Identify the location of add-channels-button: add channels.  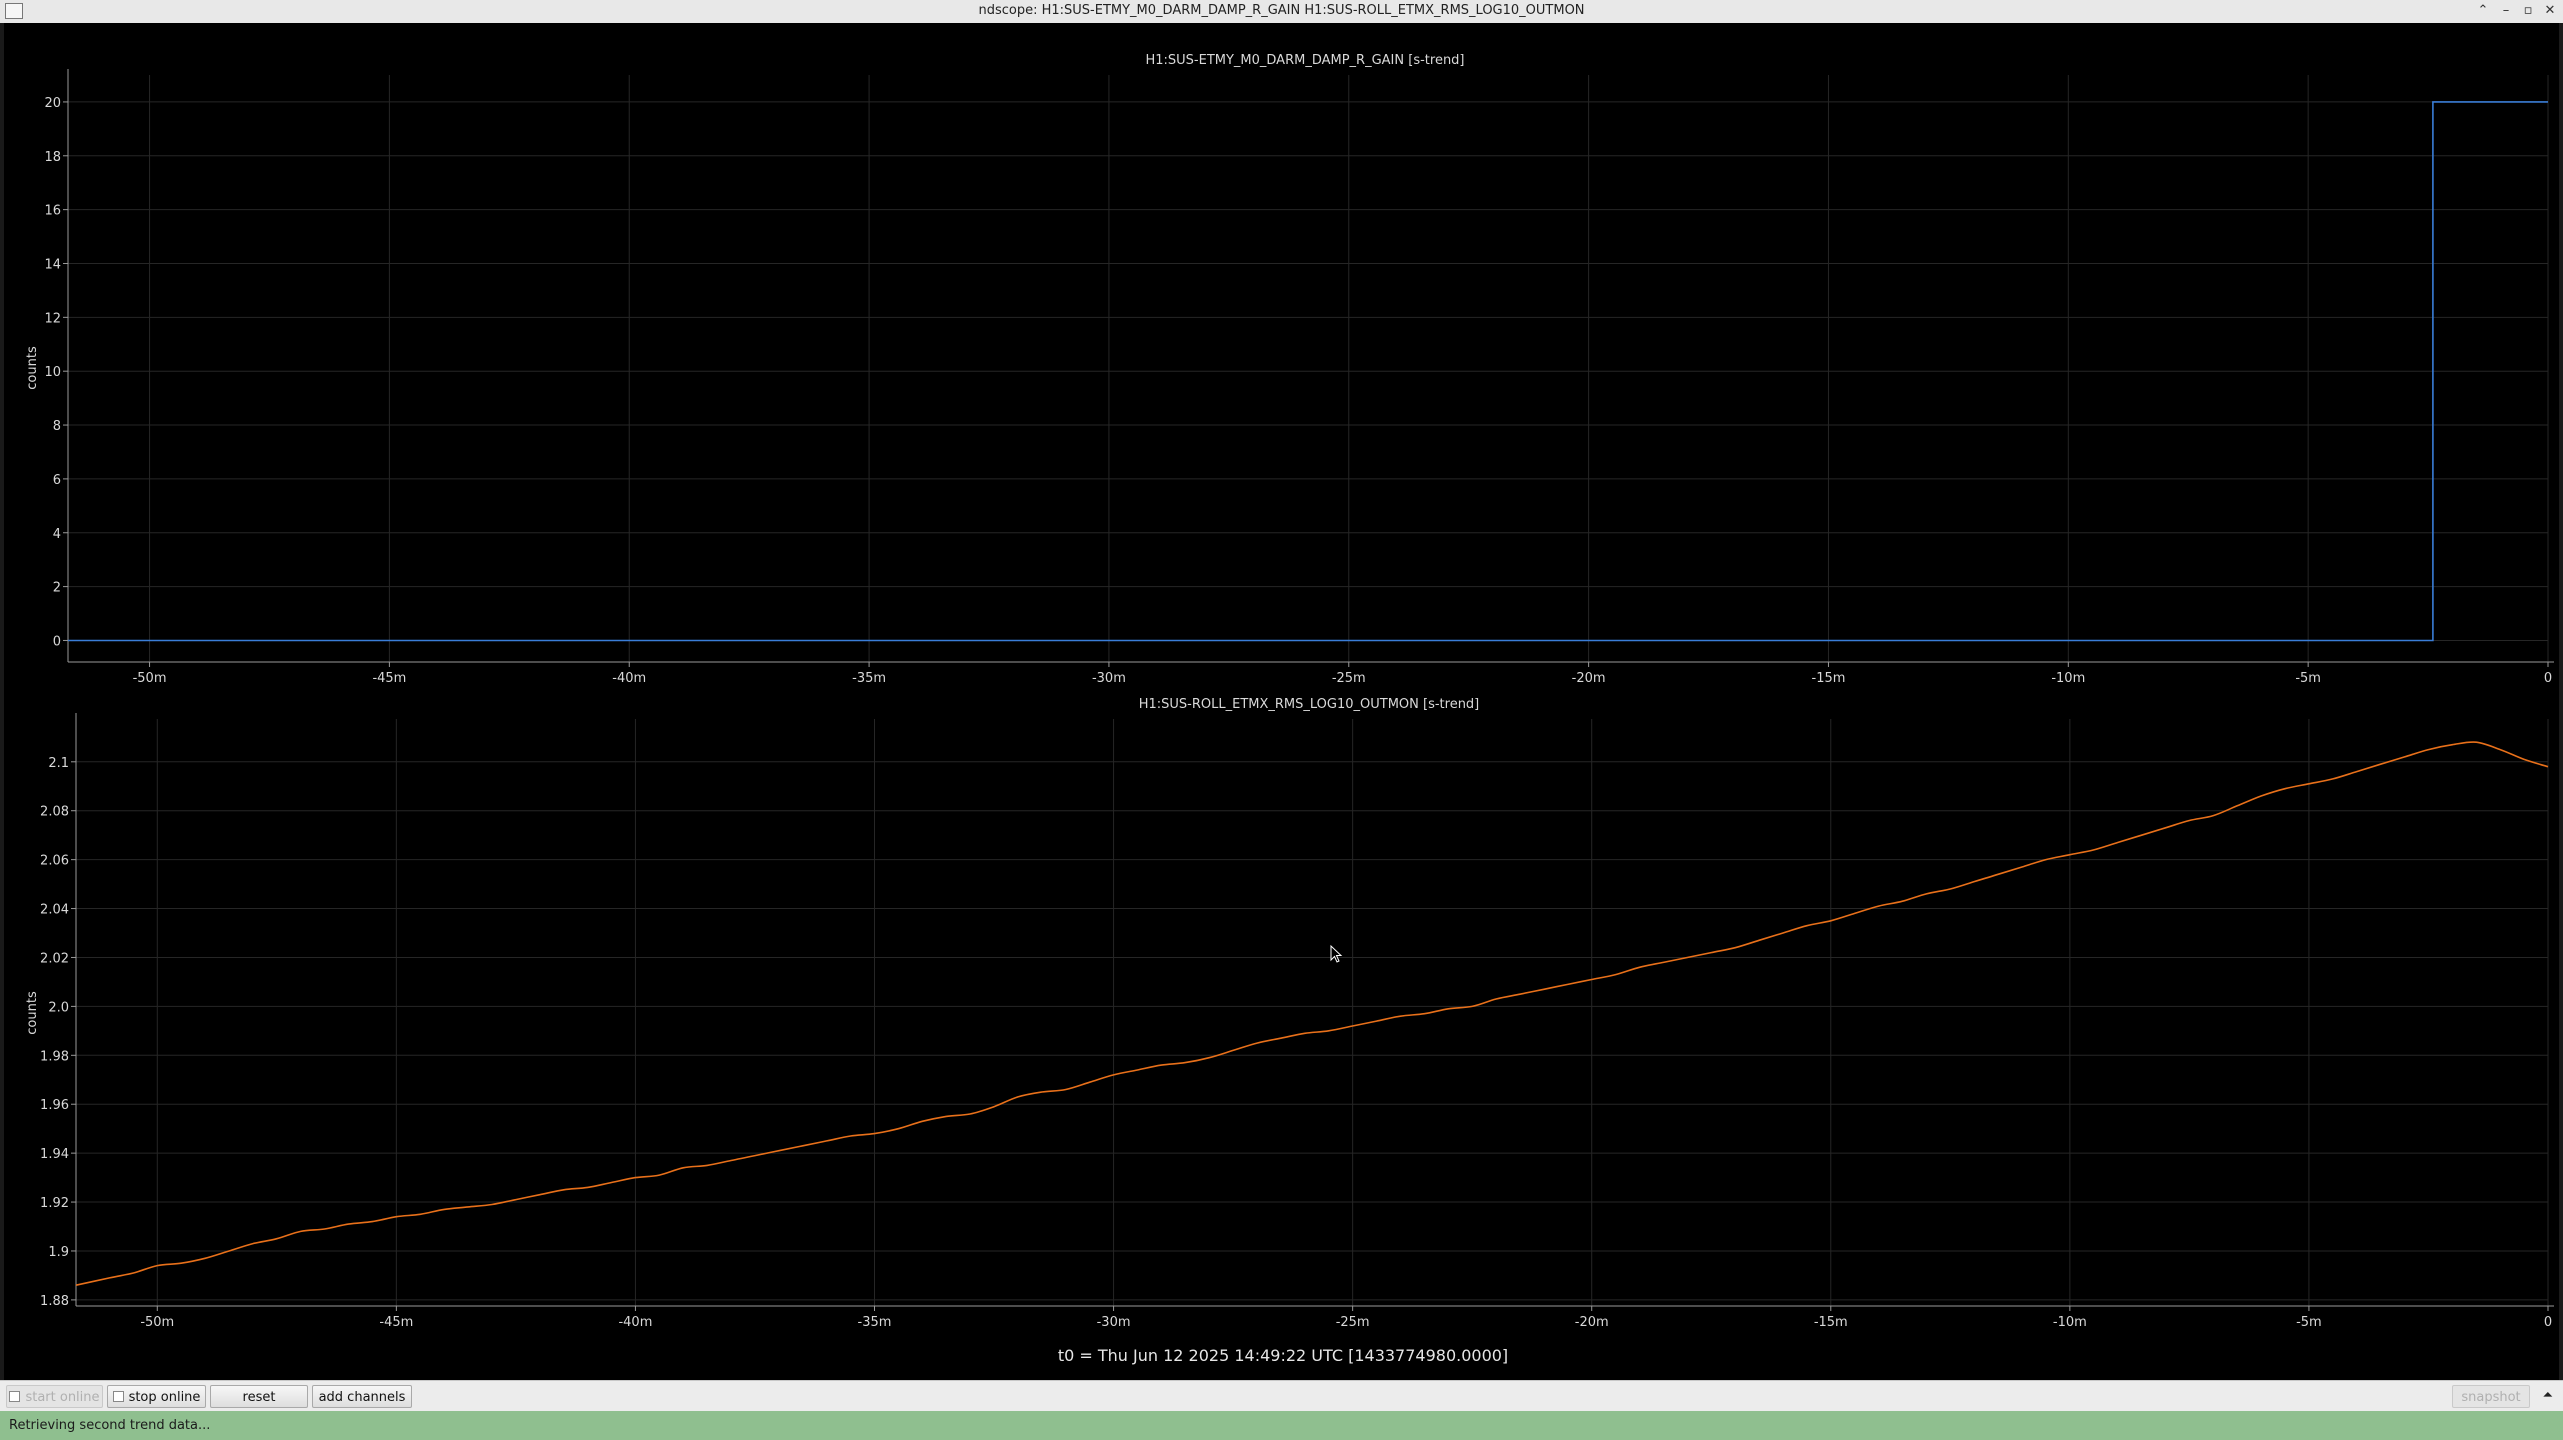
(362, 1396).